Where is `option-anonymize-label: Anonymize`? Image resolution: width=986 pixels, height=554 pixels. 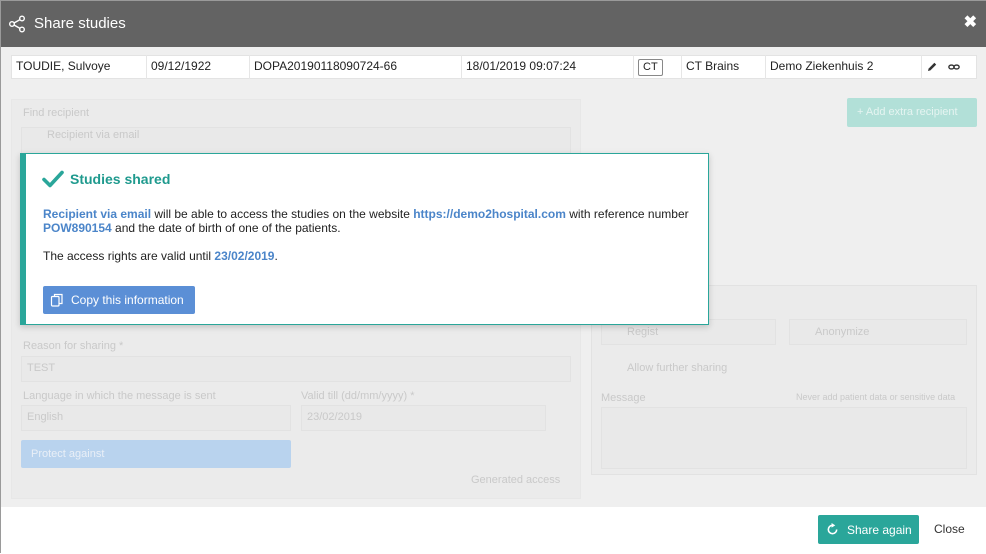 option-anonymize-label: Anonymize is located at coordinates (842, 332).